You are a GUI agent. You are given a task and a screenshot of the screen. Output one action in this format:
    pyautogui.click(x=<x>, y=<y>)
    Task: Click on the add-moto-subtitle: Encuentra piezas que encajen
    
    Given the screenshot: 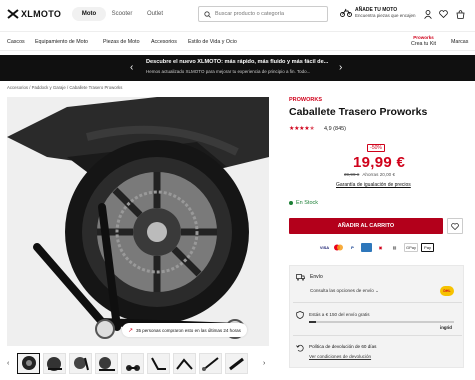 What is the action you would take?
    pyautogui.click(x=385, y=15)
    